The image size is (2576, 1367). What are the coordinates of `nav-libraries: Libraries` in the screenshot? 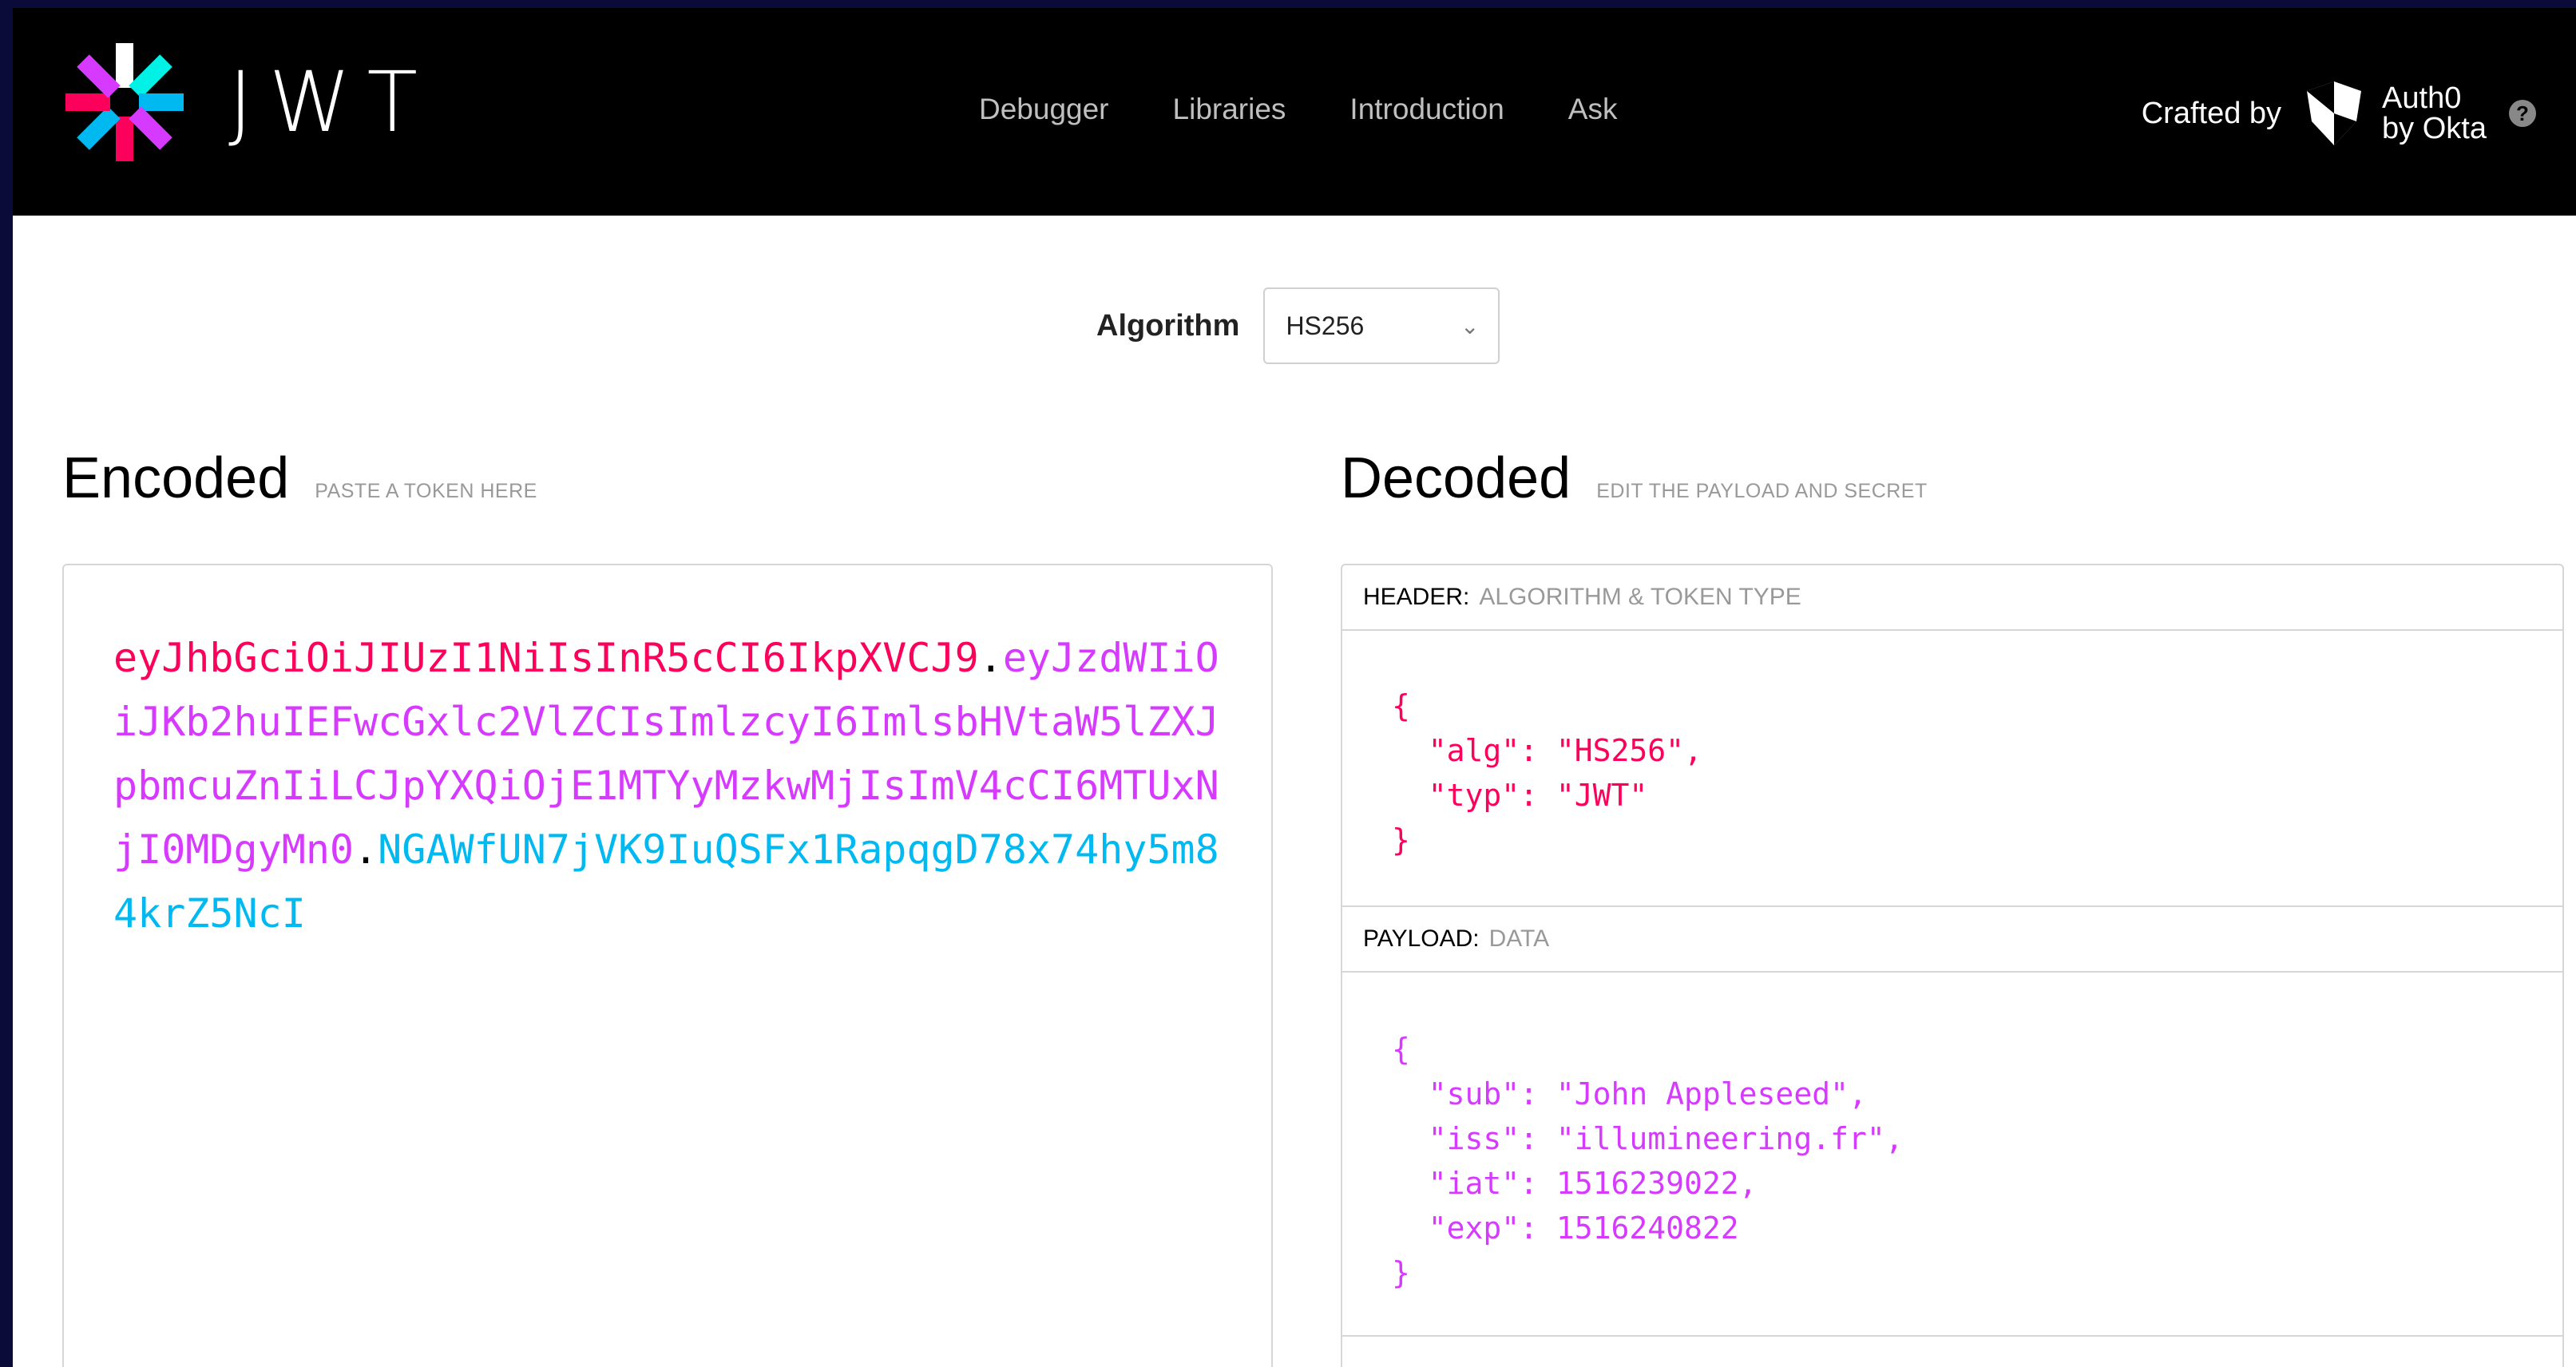 It's located at (1229, 110).